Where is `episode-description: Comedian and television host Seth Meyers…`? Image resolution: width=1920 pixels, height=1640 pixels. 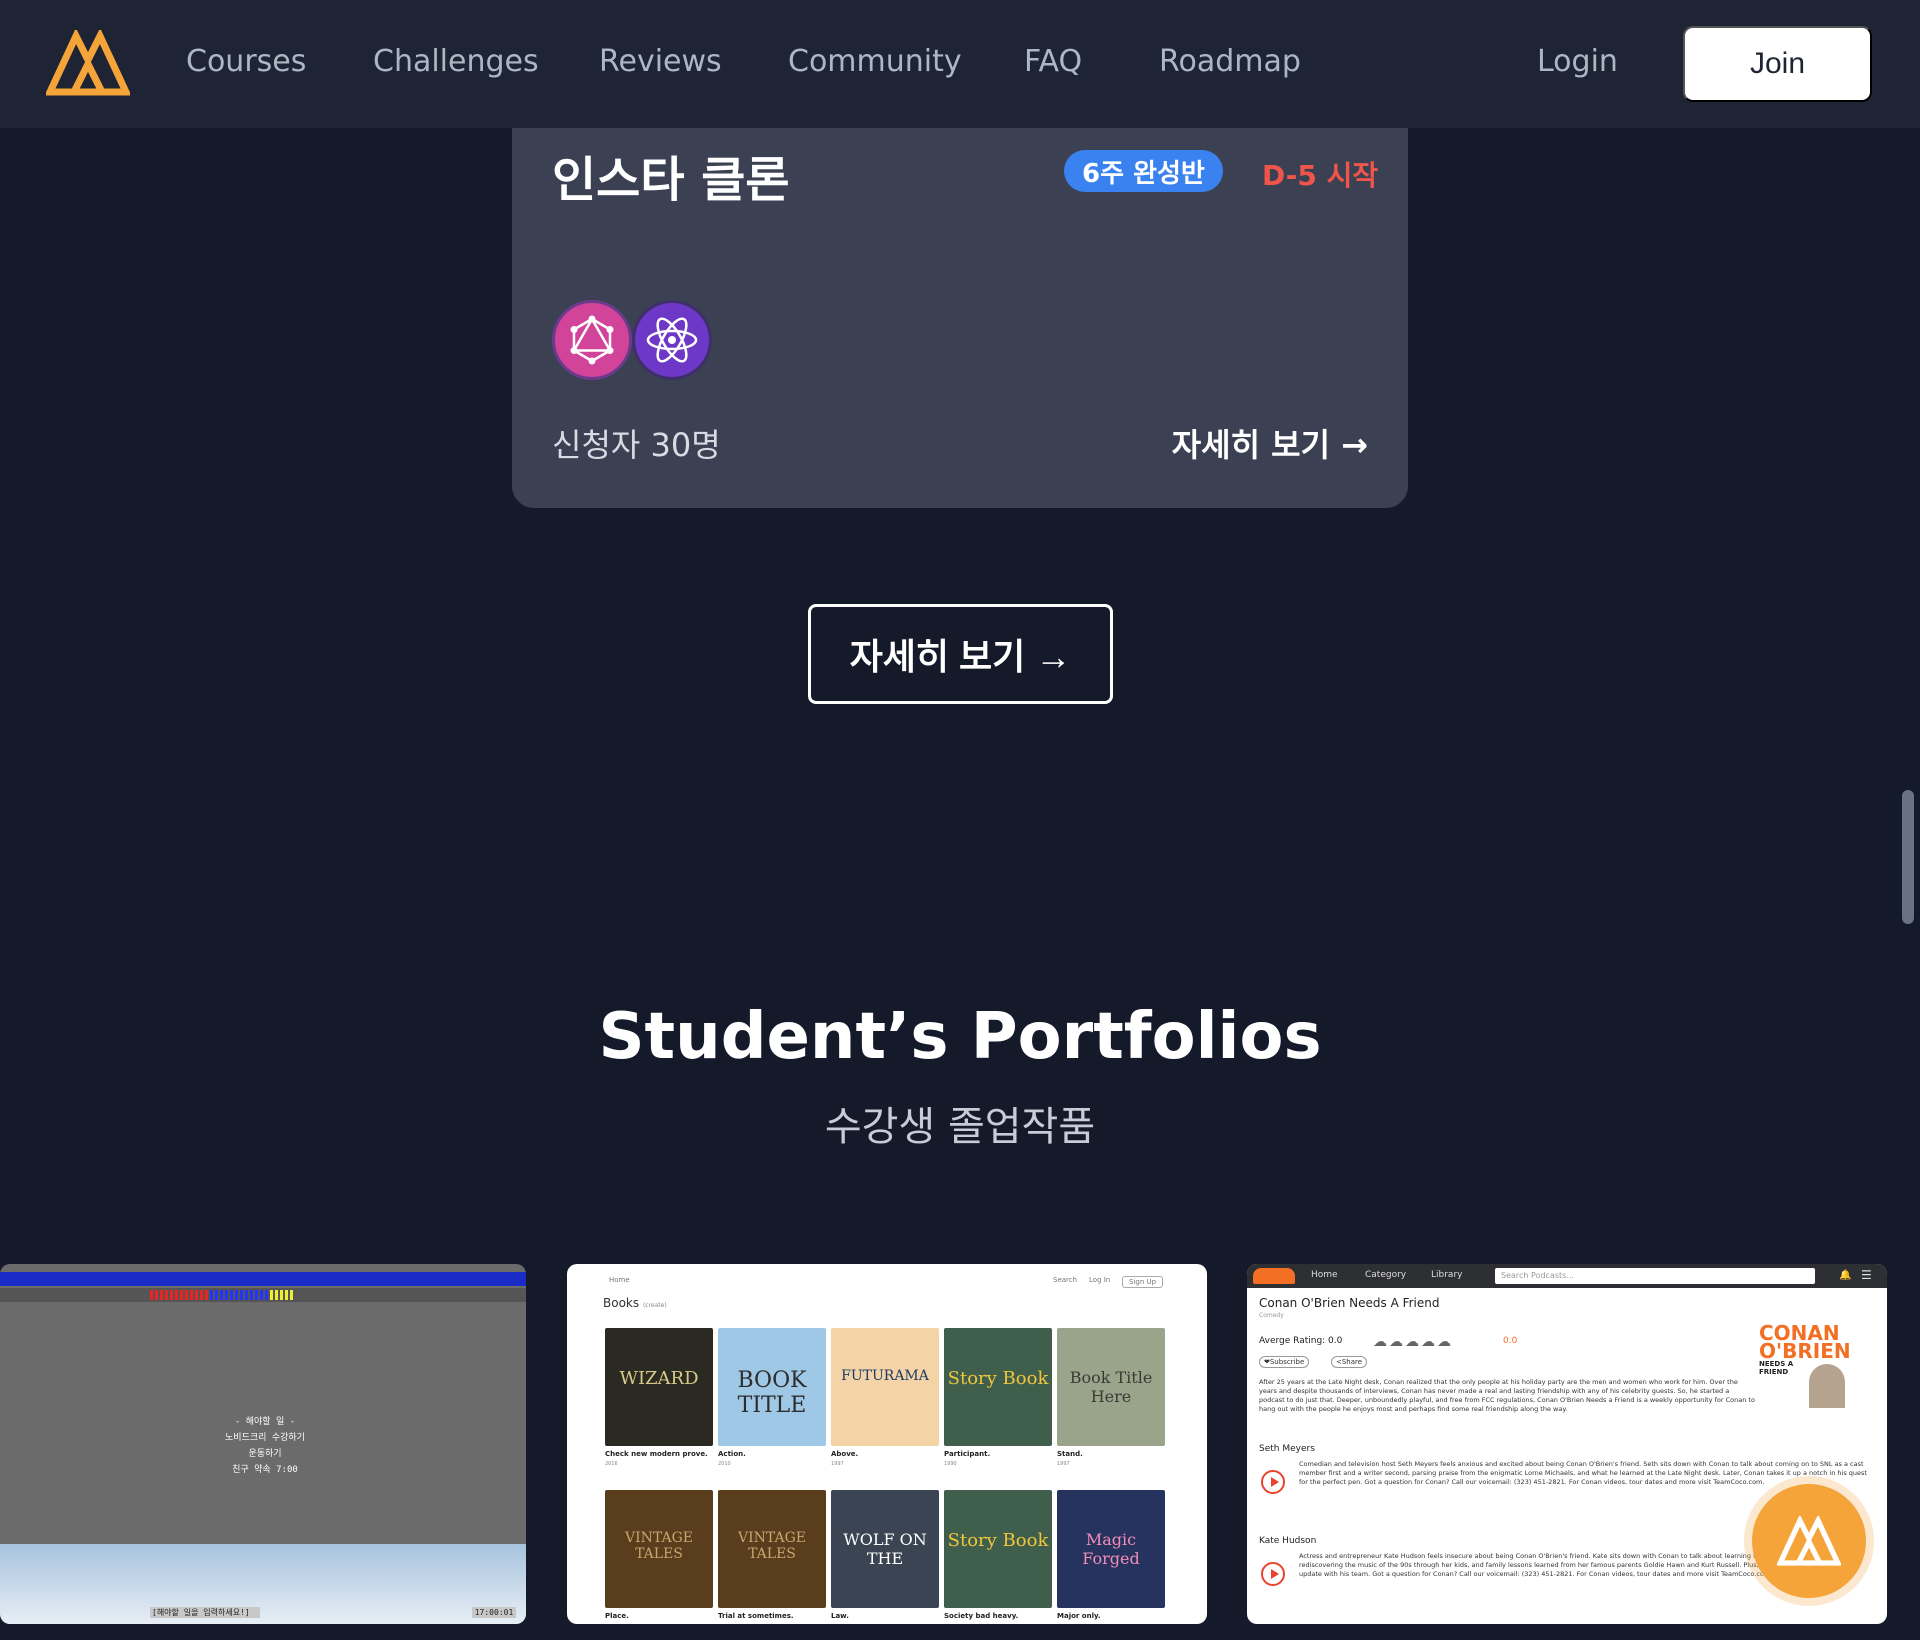 episode-description: Comedian and television host Seth Meyers… is located at coordinates (1583, 1473).